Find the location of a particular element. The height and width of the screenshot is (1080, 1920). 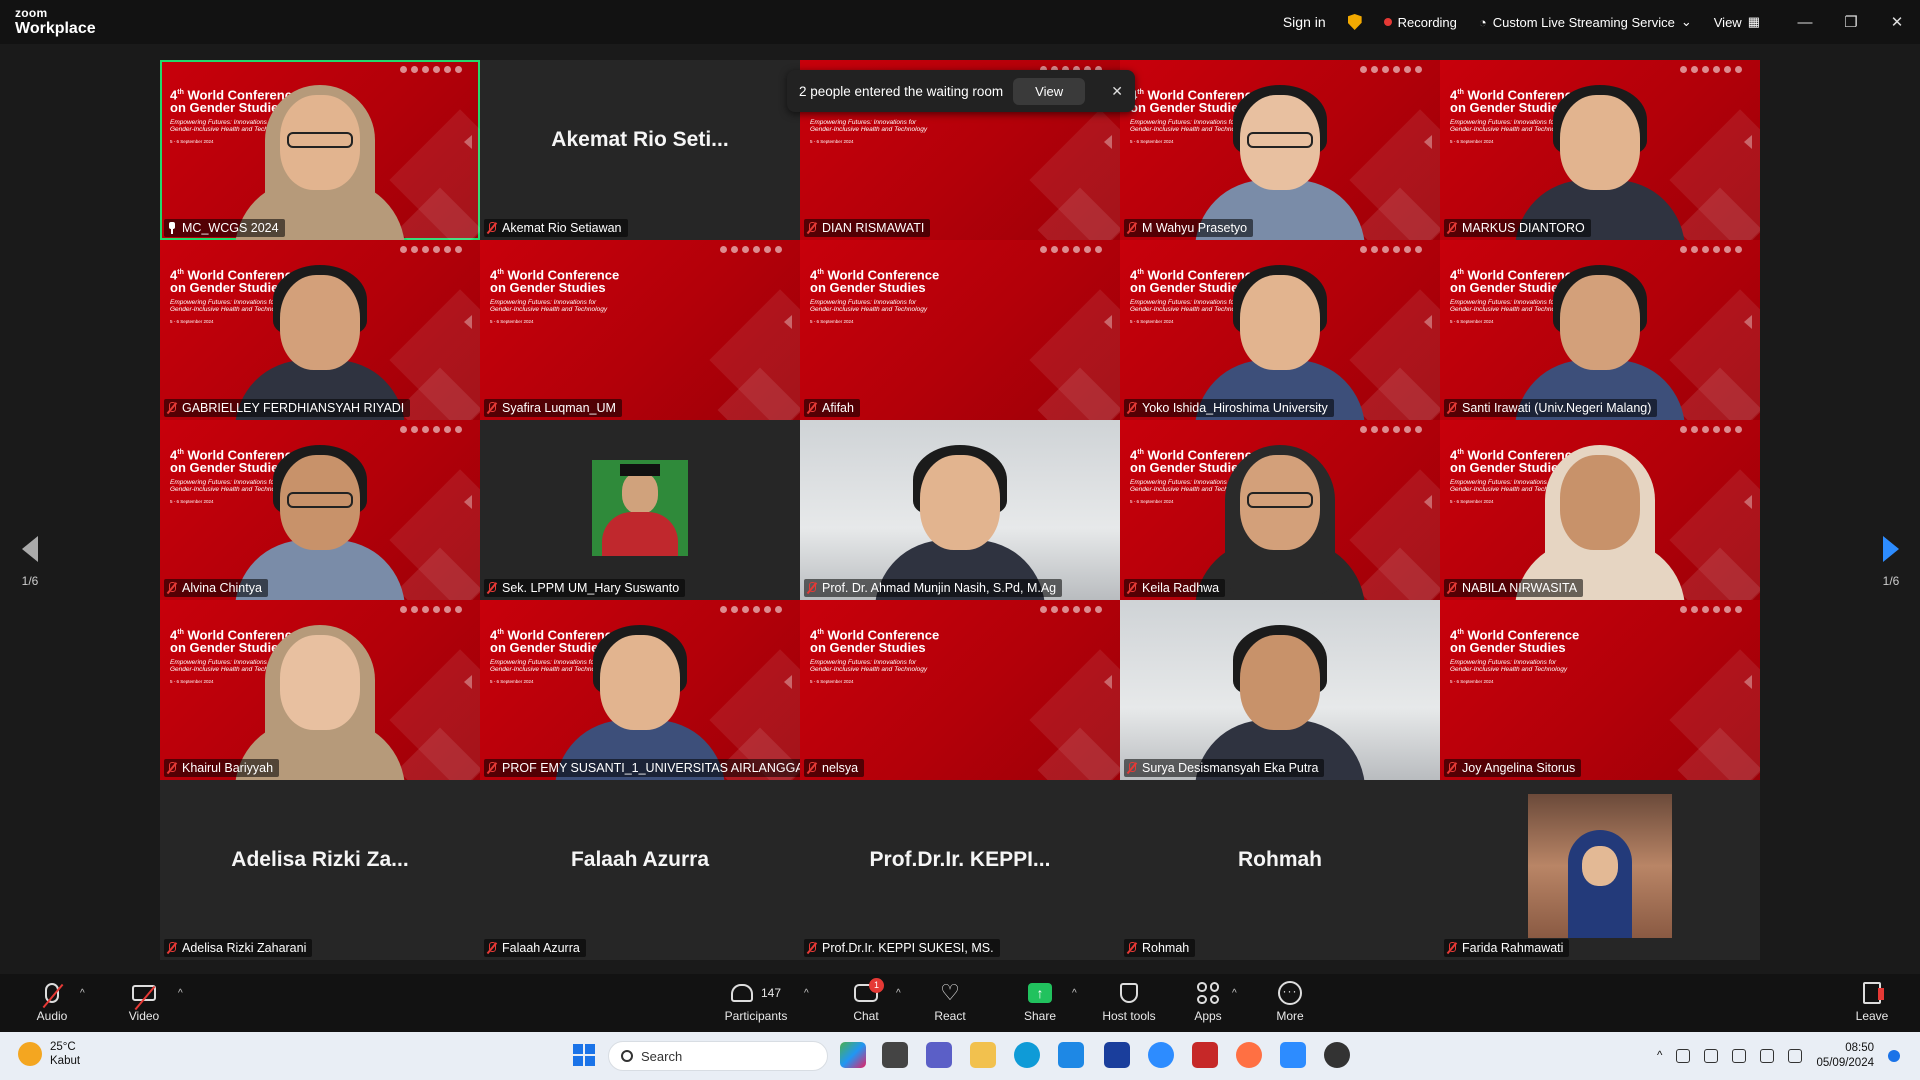

leave-button: Leave is located at coordinates (1872, 1001).